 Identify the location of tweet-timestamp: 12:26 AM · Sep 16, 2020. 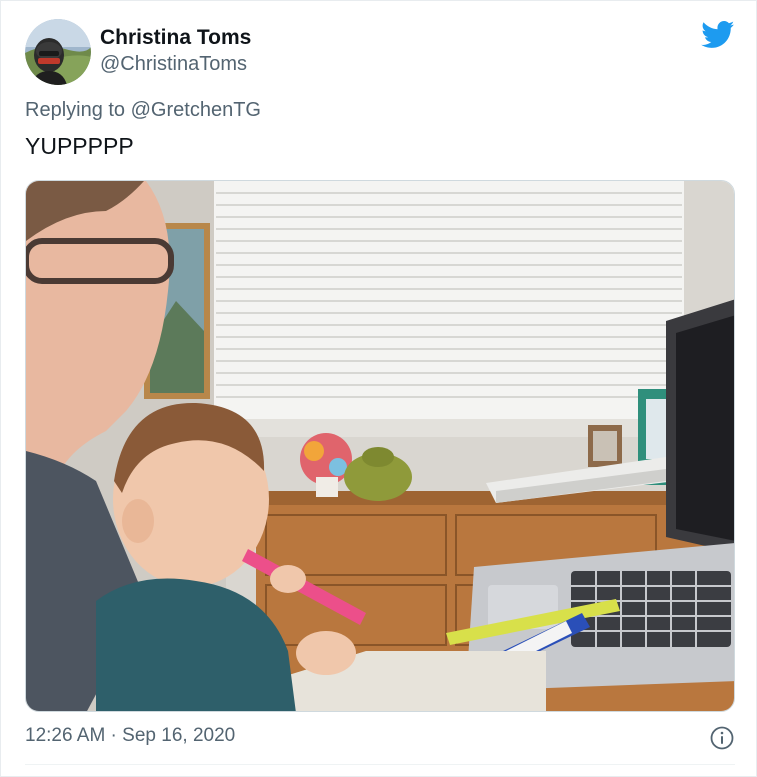
(130, 736).